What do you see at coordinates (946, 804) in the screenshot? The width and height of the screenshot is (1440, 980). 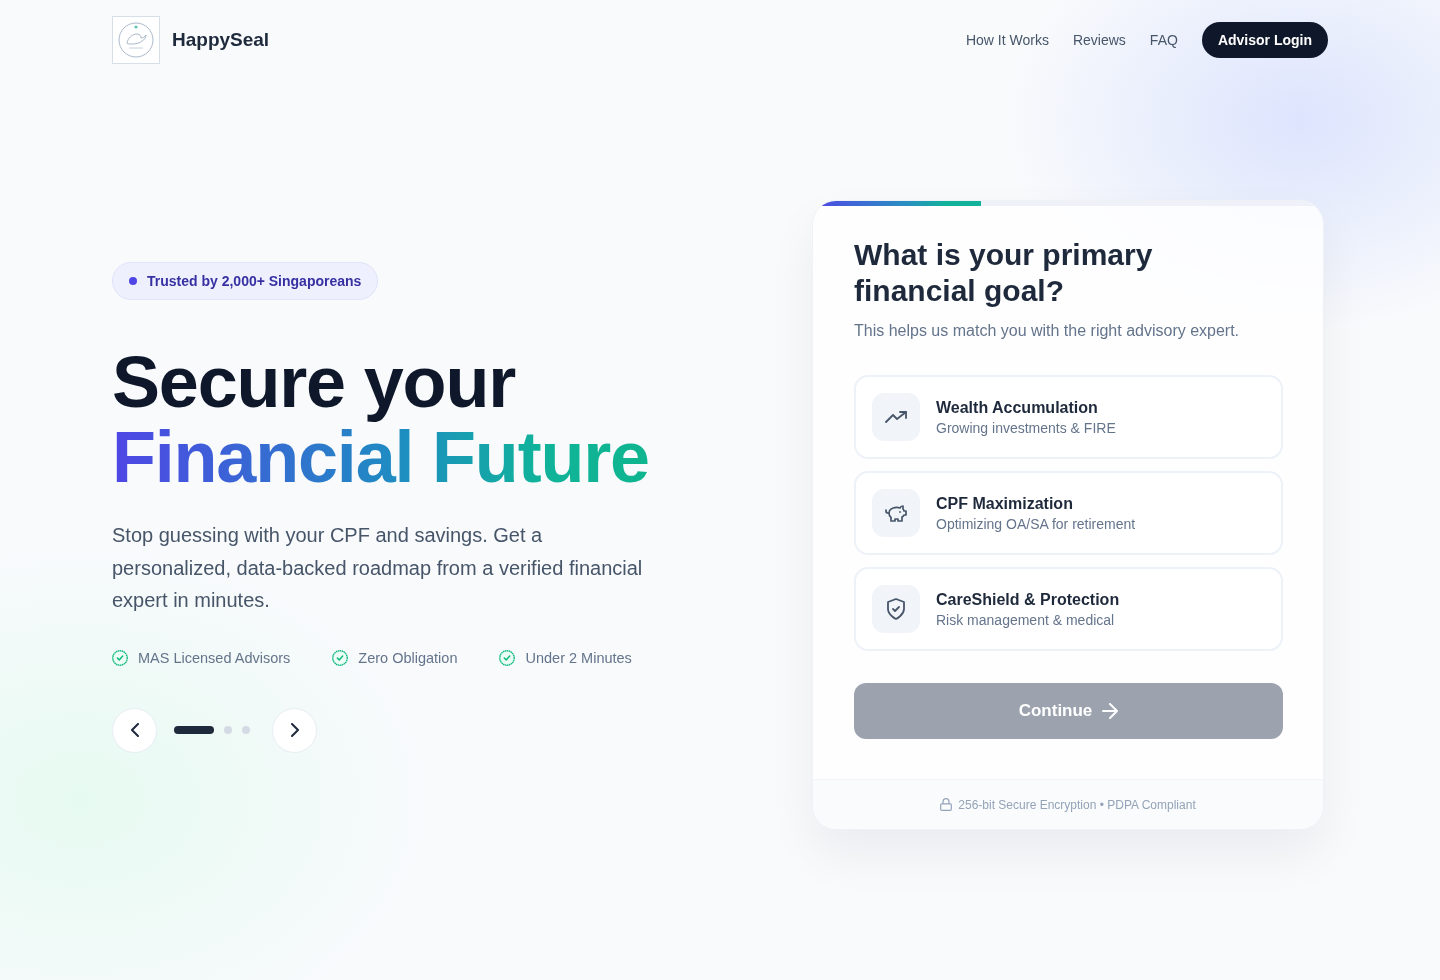 I see `lock-icon` at bounding box center [946, 804].